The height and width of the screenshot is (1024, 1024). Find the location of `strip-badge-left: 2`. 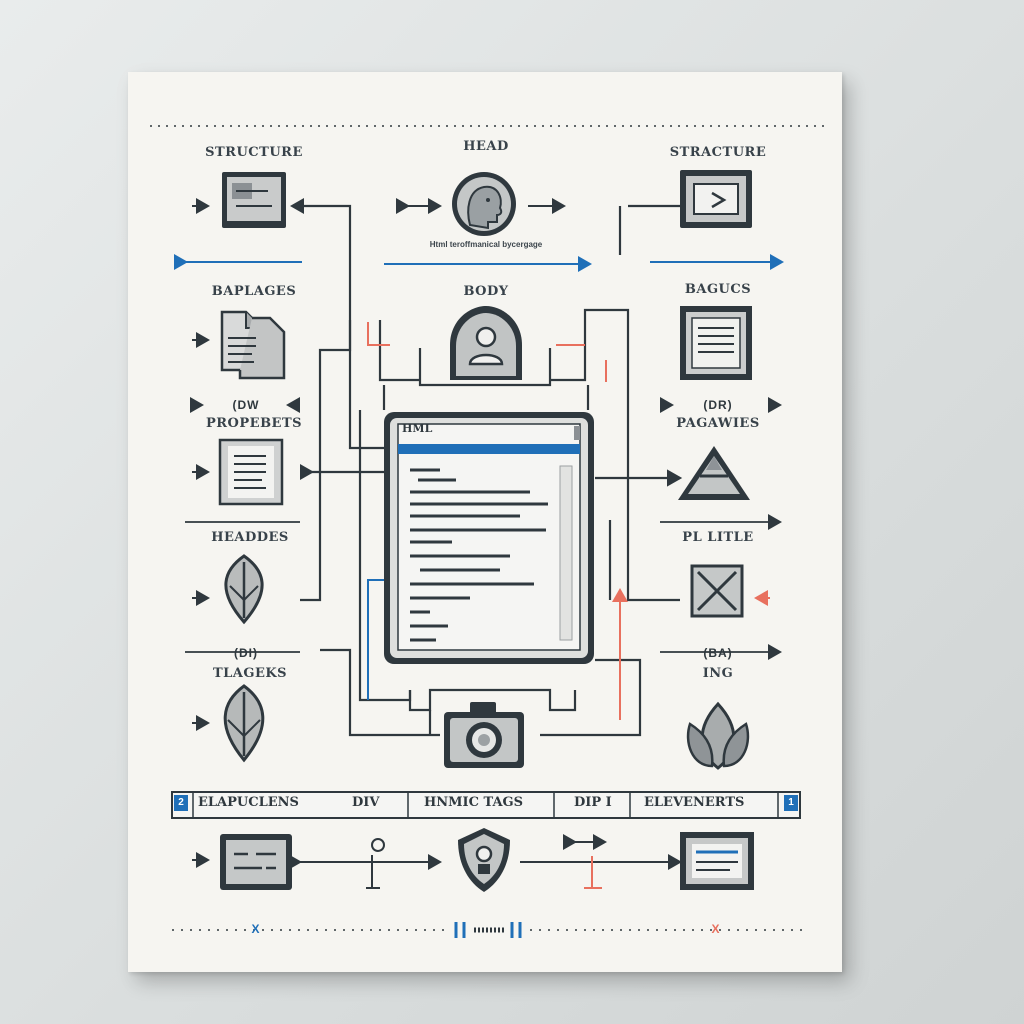

strip-badge-left: 2 is located at coordinates (181, 803).